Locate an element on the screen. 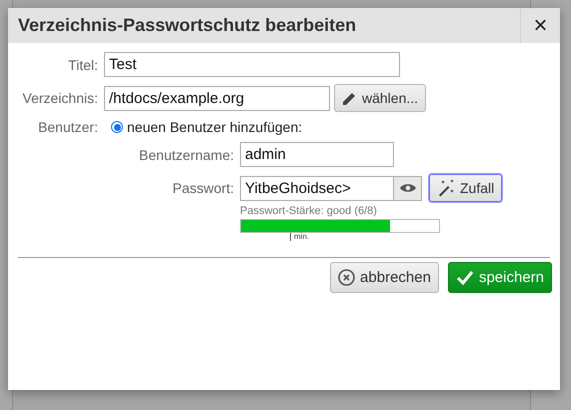 The image size is (571, 410). save-button: speichern is located at coordinates (500, 277).